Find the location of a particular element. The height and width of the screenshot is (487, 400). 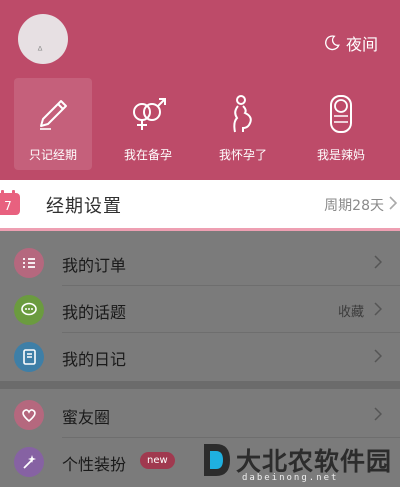

menu-item-value: 收藏 is located at coordinates (350, 312).